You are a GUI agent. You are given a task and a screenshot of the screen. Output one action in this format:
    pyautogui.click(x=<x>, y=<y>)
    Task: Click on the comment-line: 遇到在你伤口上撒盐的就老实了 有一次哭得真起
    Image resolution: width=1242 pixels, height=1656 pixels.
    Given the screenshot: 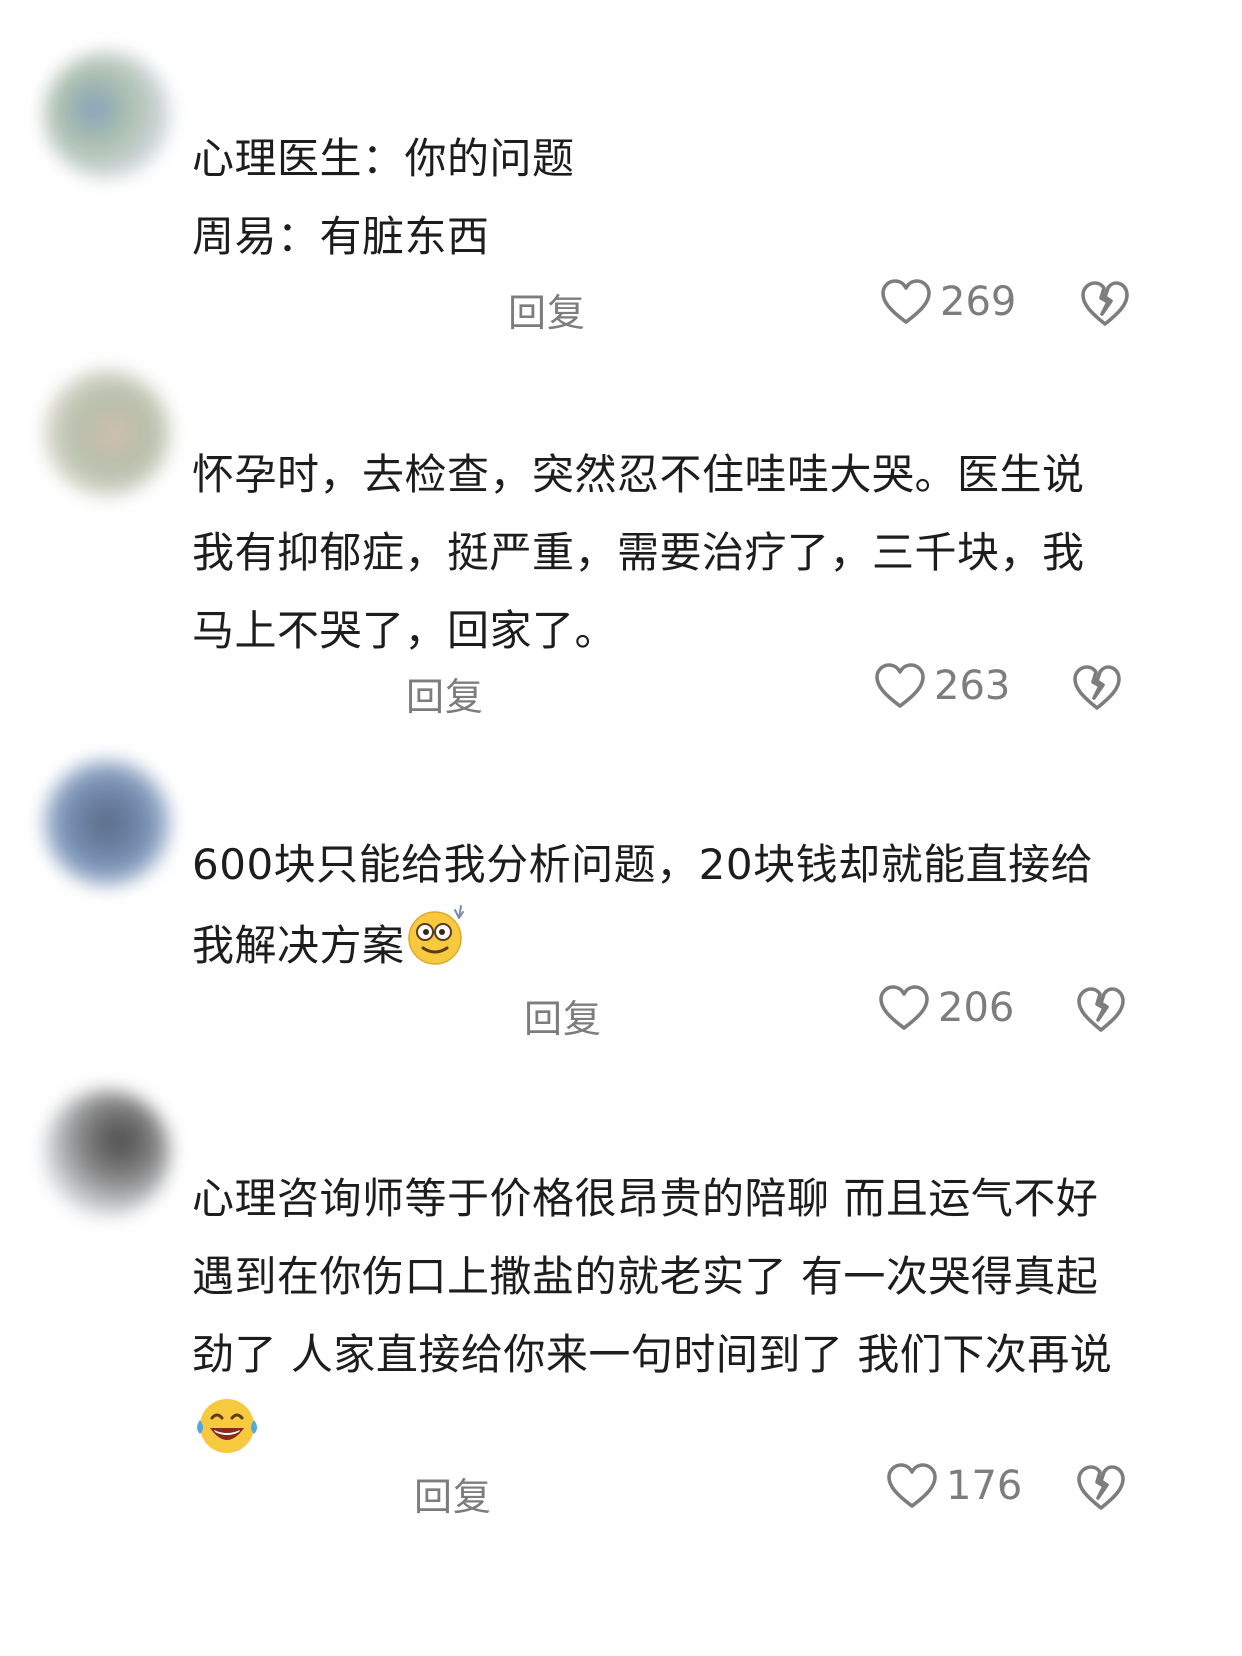 What is the action you would take?
    pyautogui.click(x=645, y=1276)
    